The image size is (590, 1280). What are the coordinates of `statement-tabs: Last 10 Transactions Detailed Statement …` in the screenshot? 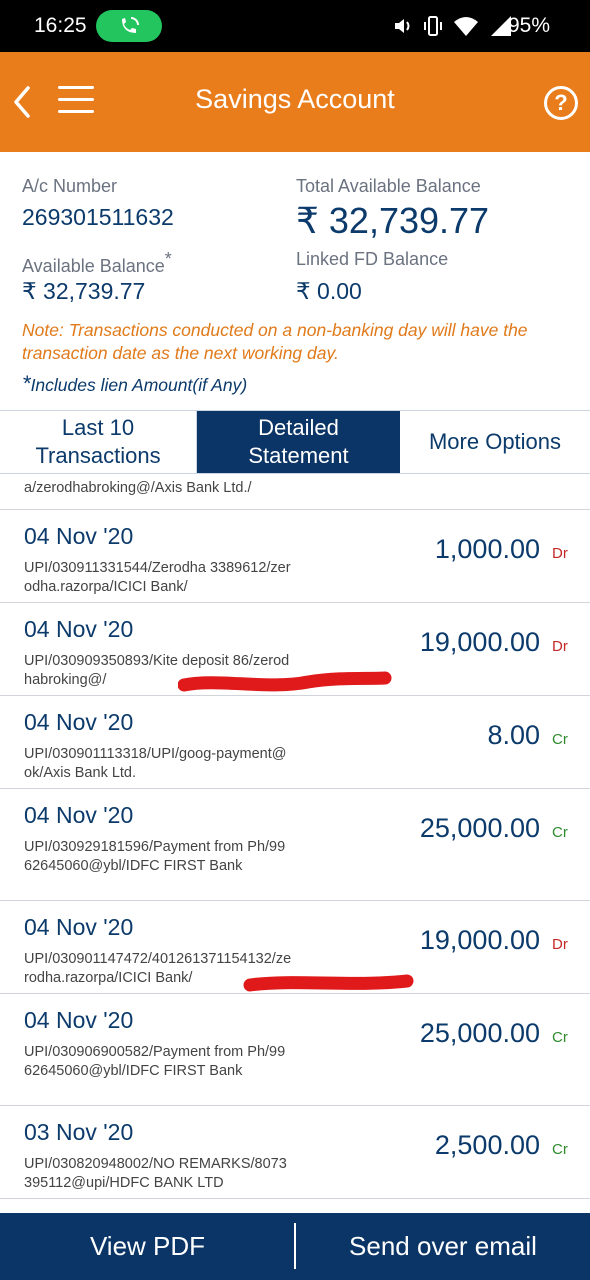 It's located at (295, 442).